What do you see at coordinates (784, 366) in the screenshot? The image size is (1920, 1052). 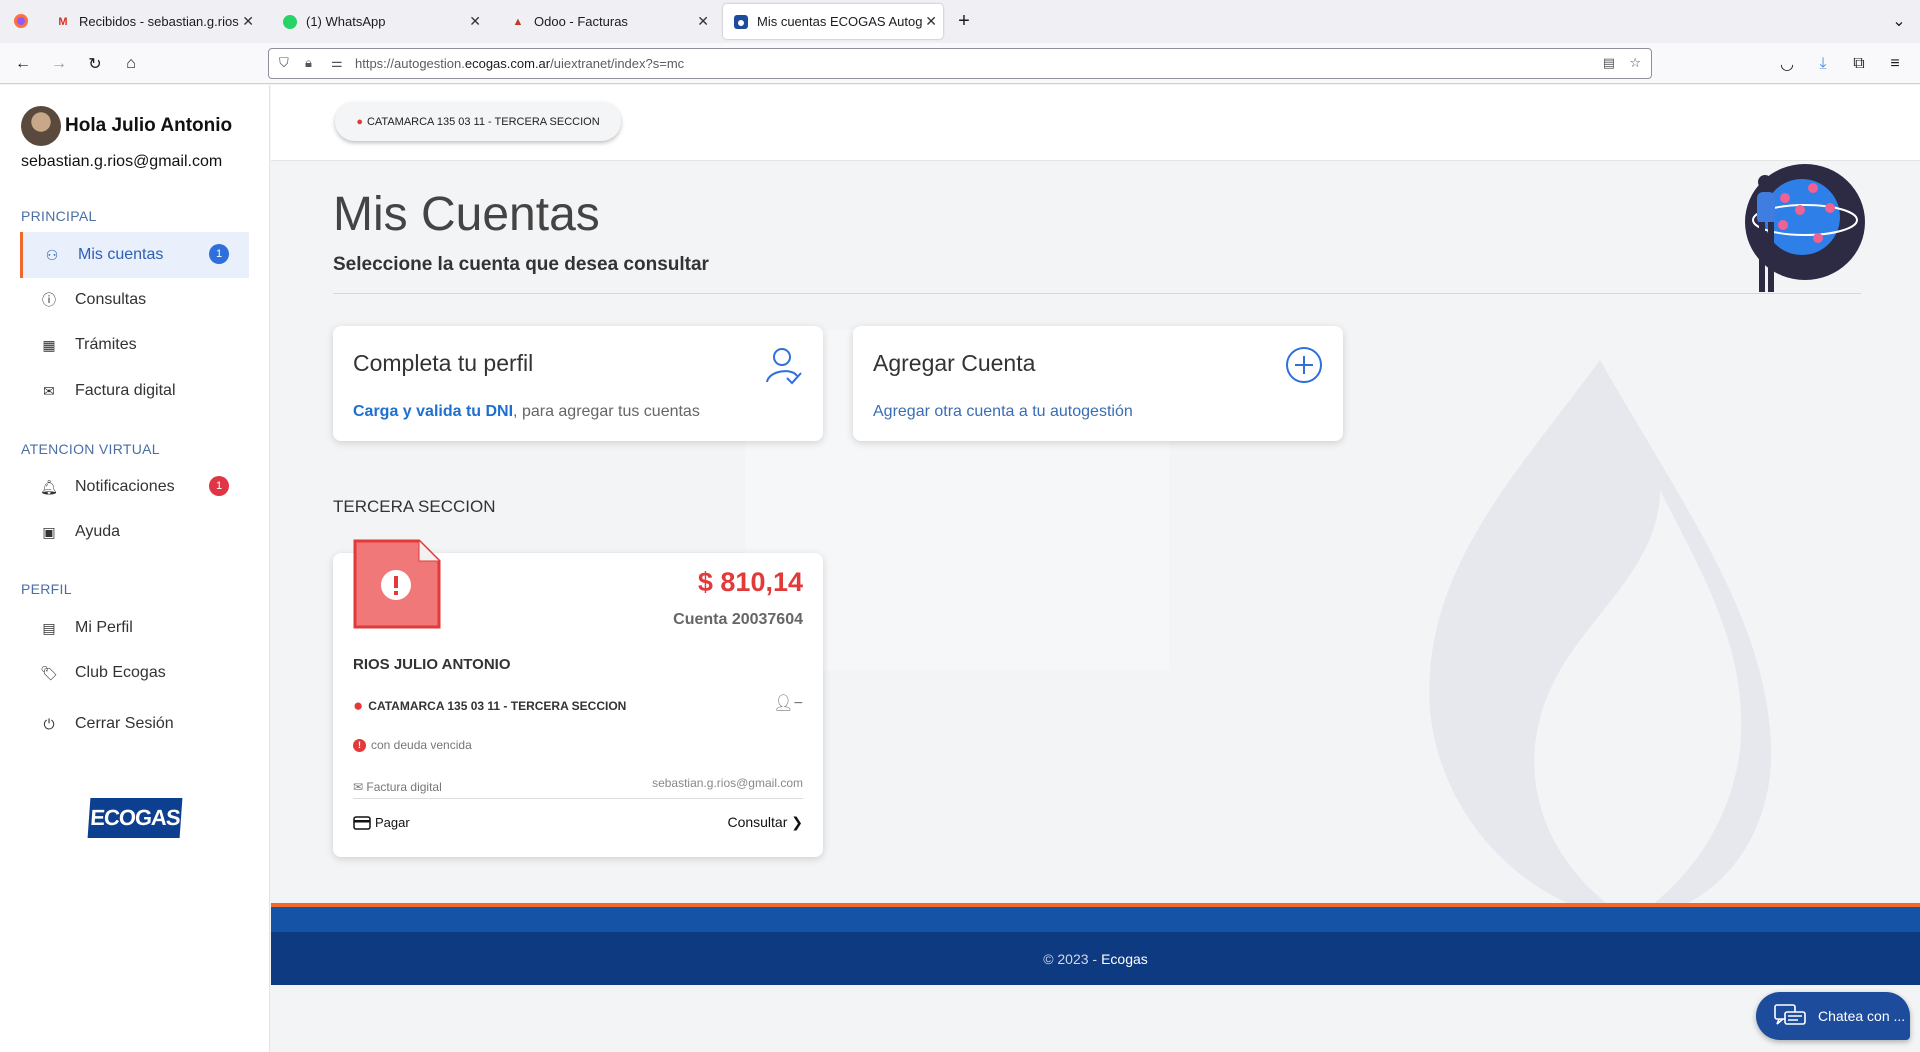 I see `user-check-icon` at bounding box center [784, 366].